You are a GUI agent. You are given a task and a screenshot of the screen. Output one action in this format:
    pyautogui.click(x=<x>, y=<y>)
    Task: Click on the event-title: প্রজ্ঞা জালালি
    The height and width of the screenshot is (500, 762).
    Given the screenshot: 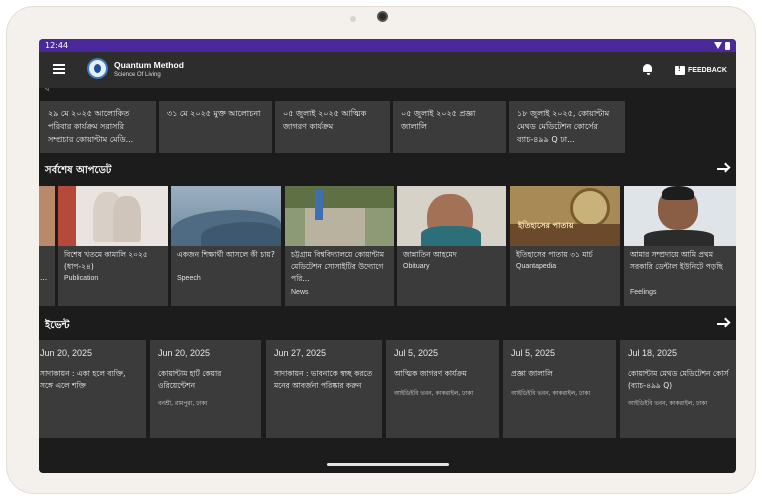 What is the action you would take?
    pyautogui.click(x=532, y=373)
    